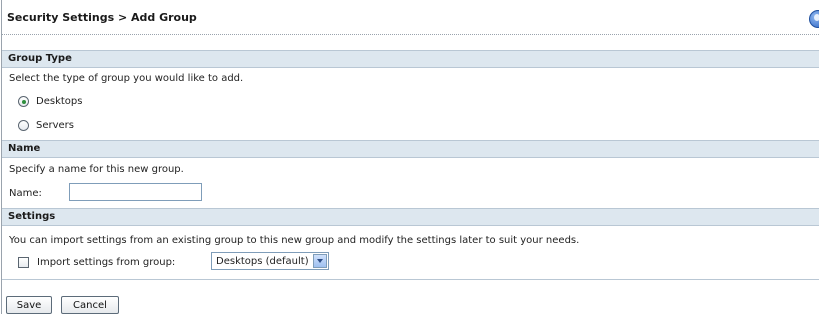 This screenshot has height=314, width=819. Describe the element at coordinates (29, 305) in the screenshot. I see `save-button: Save` at that location.